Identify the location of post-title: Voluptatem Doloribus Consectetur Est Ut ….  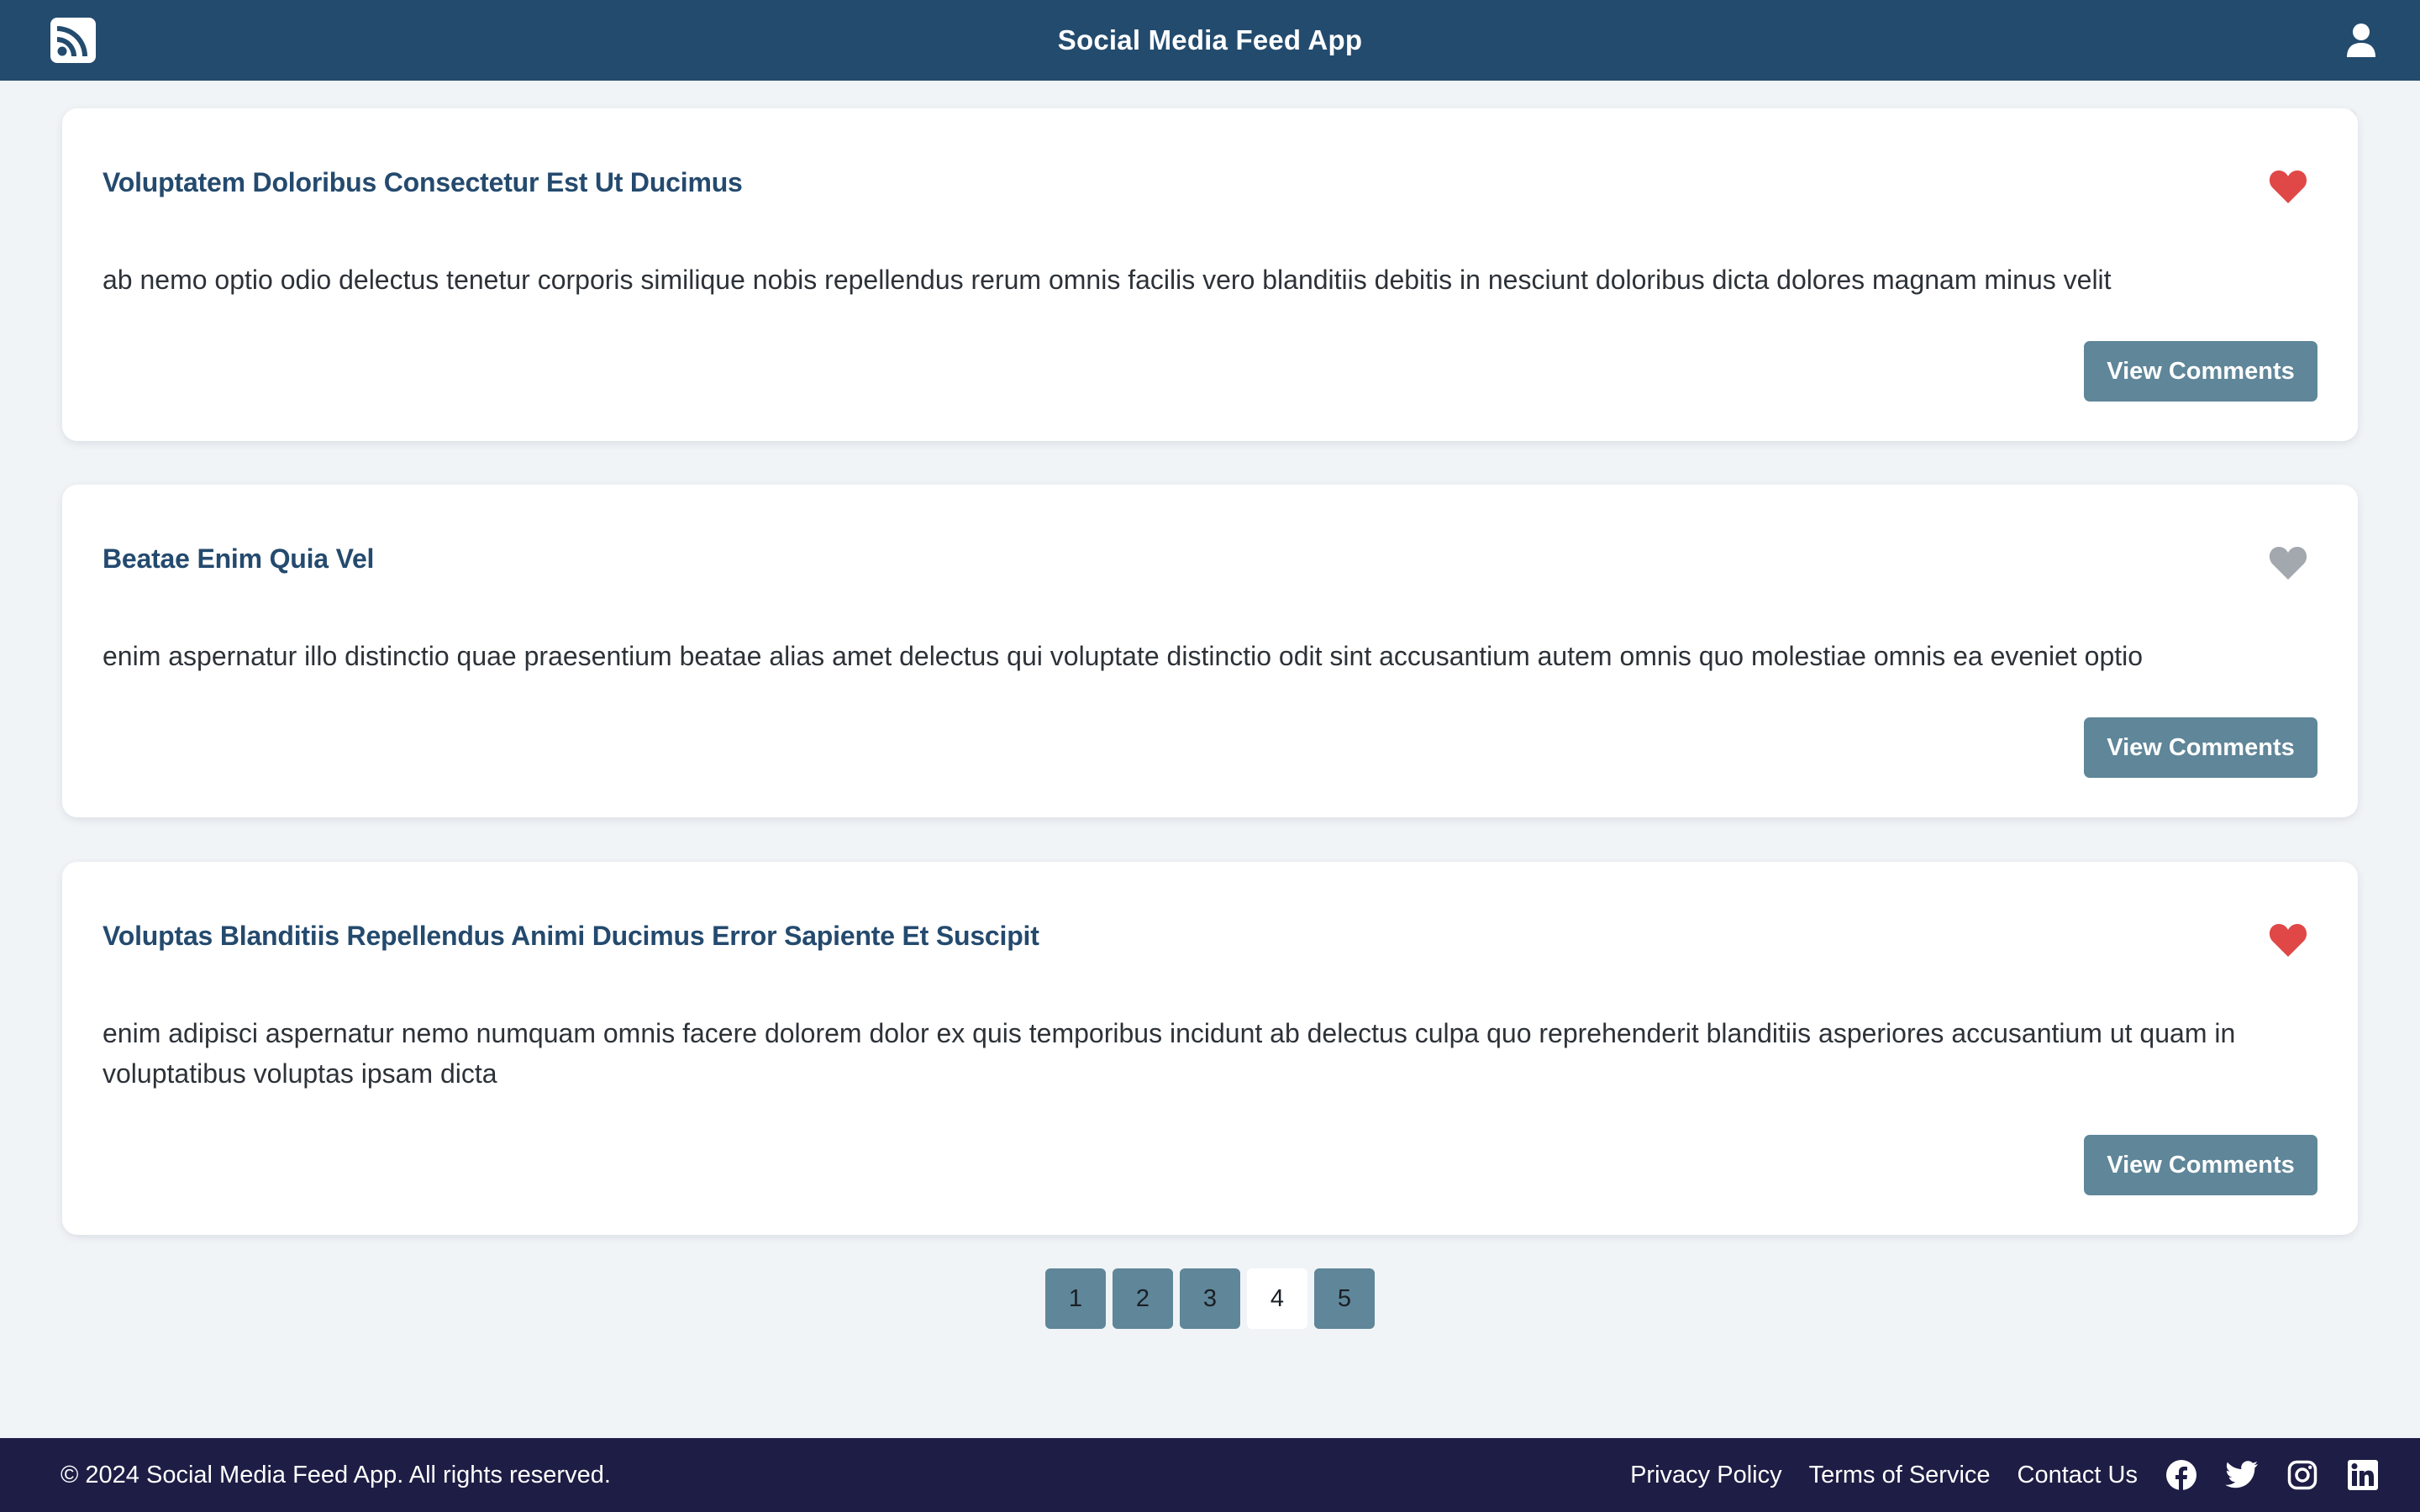
(423, 182).